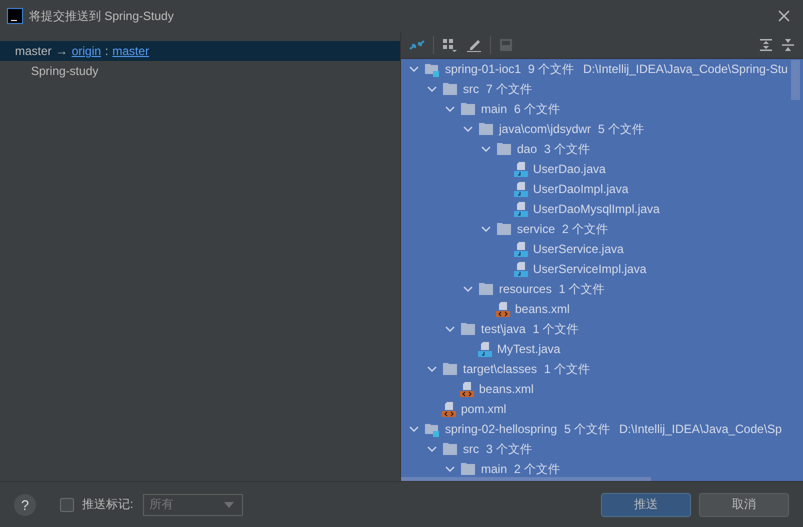 This screenshot has height=527, width=803. What do you see at coordinates (700, 429) in the screenshot?
I see `module-path: D:\Intellij_IDEA\Java_Code\Sp` at bounding box center [700, 429].